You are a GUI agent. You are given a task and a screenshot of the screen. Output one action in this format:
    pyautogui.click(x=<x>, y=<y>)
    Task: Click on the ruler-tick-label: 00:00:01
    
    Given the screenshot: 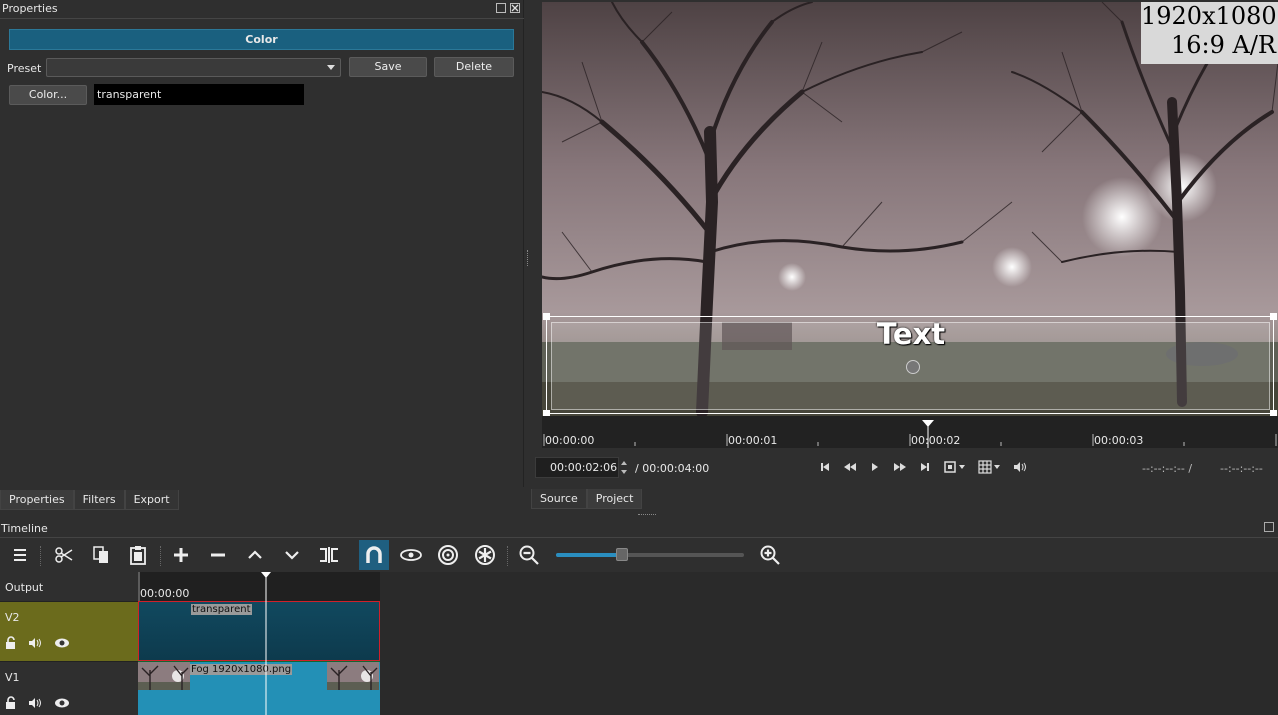 What is the action you would take?
    pyautogui.click(x=753, y=440)
    